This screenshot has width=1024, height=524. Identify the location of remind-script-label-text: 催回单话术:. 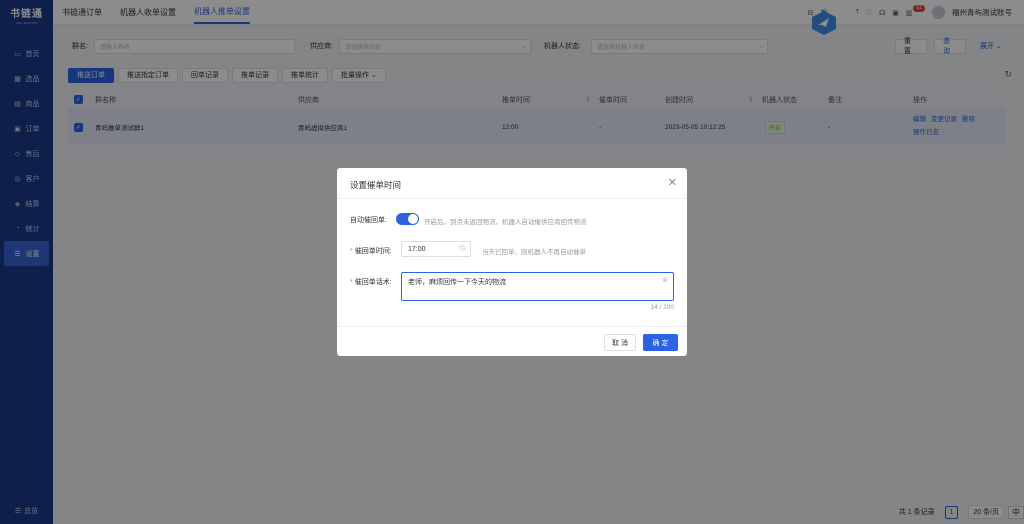
(373, 282).